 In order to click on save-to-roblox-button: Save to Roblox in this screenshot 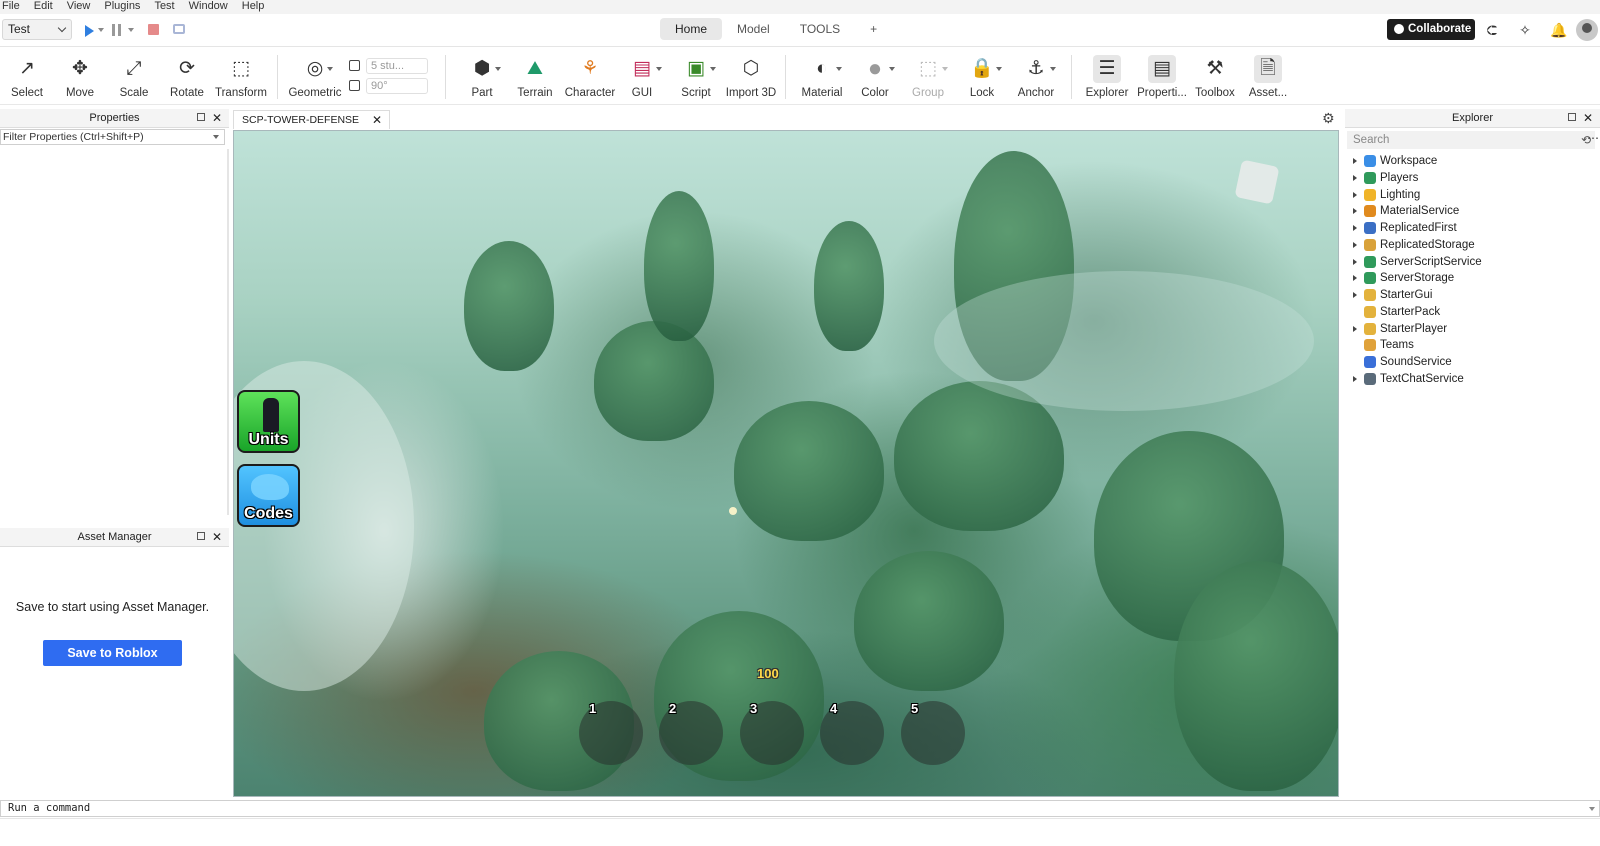, I will do `click(112, 653)`.